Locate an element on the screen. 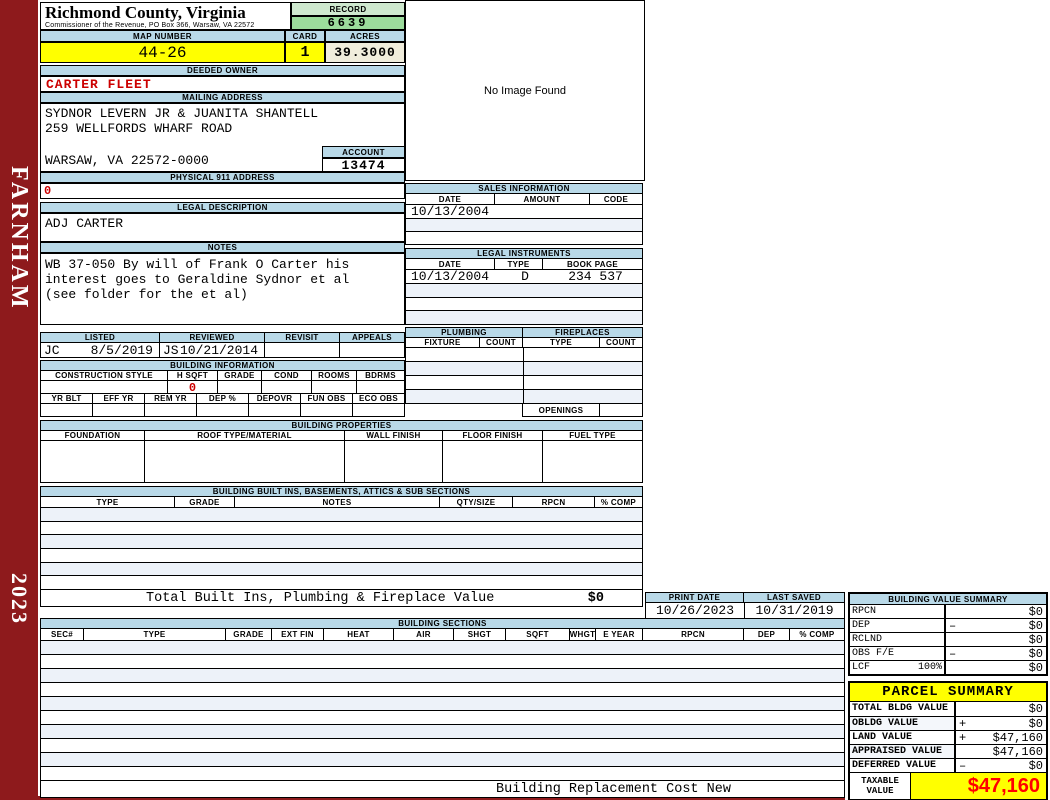 The image size is (1050, 800). summary-row: LAND VALUE + $47,160 is located at coordinates (948, 737).